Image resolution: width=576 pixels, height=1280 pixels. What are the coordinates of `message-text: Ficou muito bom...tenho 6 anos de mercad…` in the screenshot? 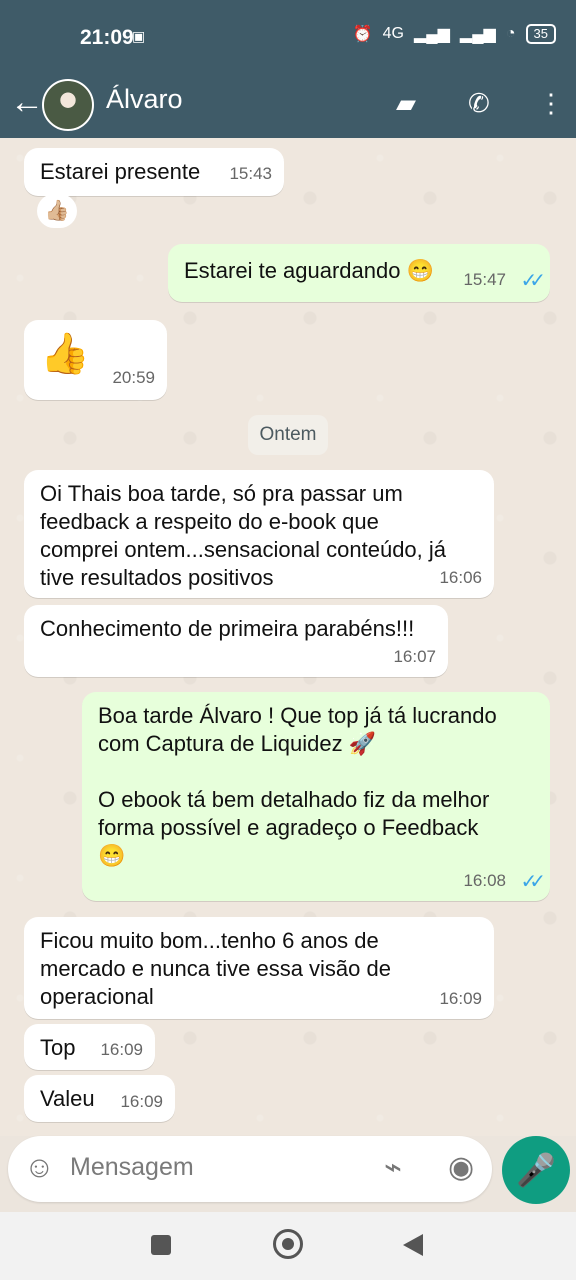 It's located at (215, 968).